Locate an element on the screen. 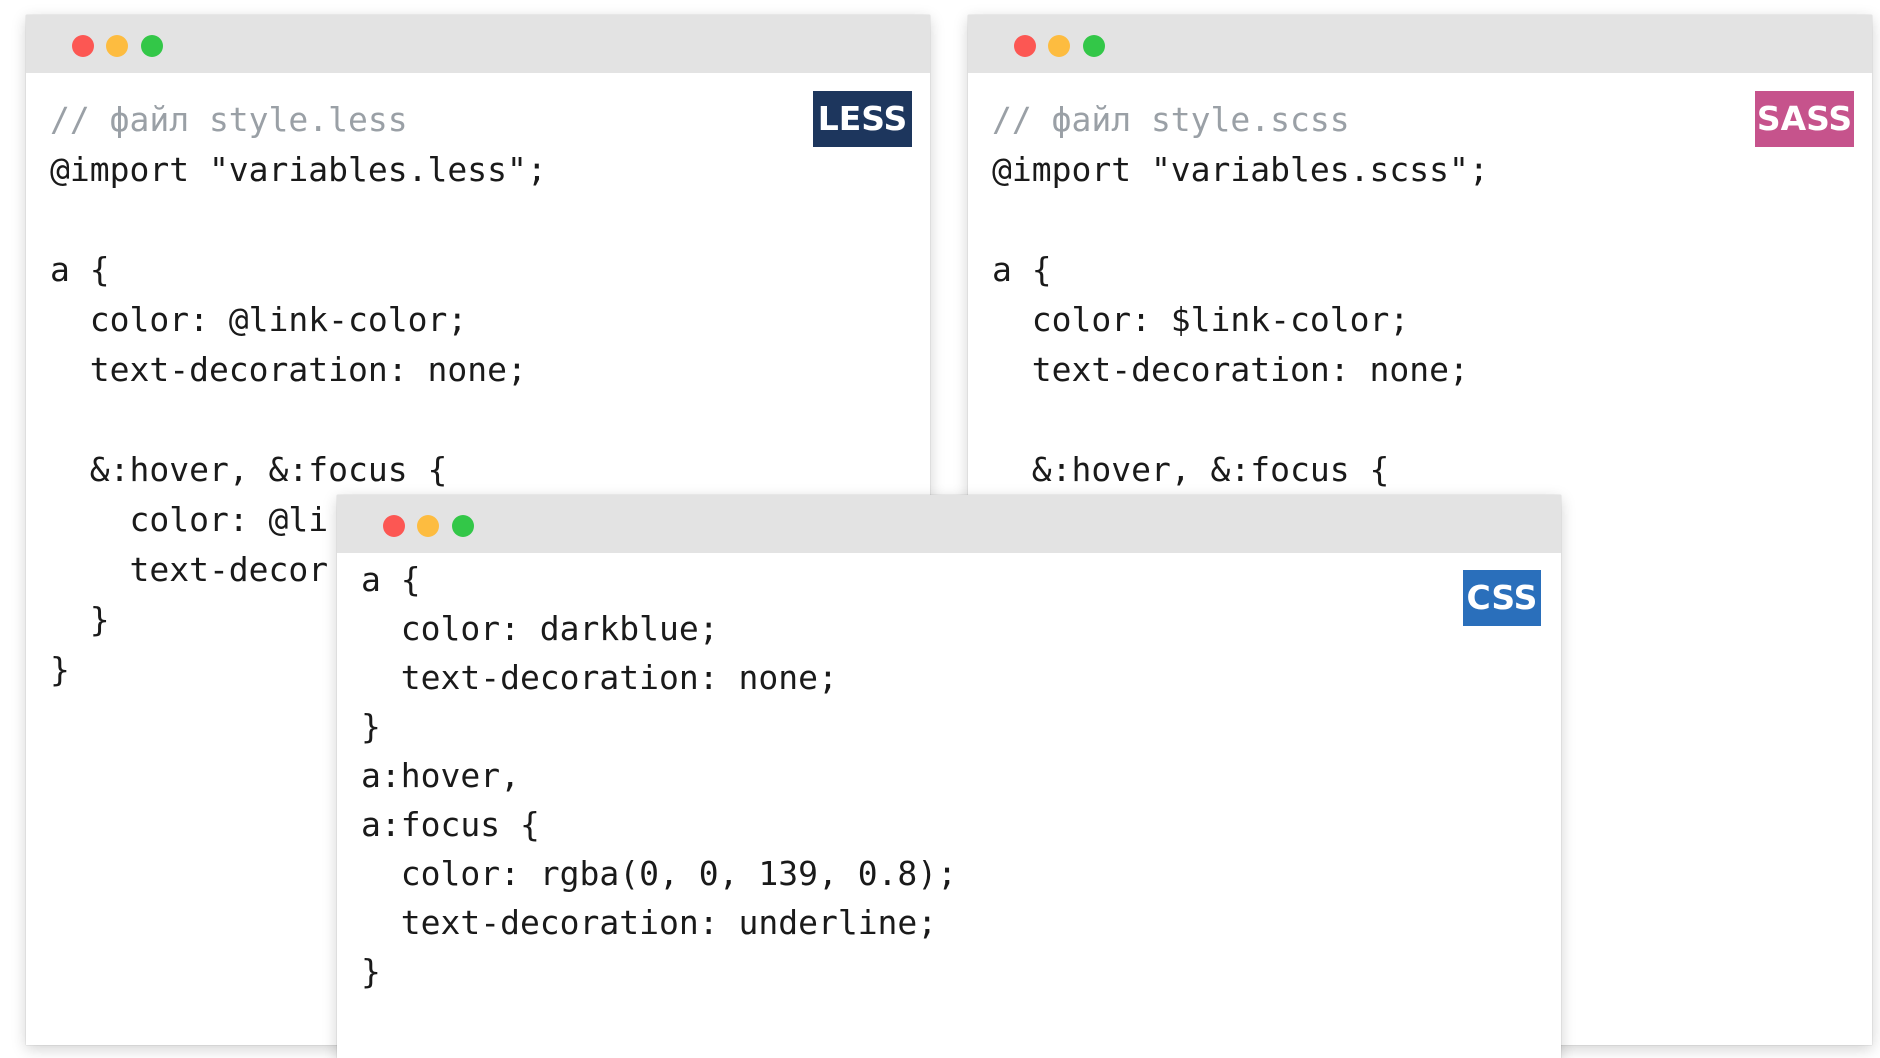  code-line: color: rgba(0, 0, 139, 0.8); is located at coordinates (659, 873).